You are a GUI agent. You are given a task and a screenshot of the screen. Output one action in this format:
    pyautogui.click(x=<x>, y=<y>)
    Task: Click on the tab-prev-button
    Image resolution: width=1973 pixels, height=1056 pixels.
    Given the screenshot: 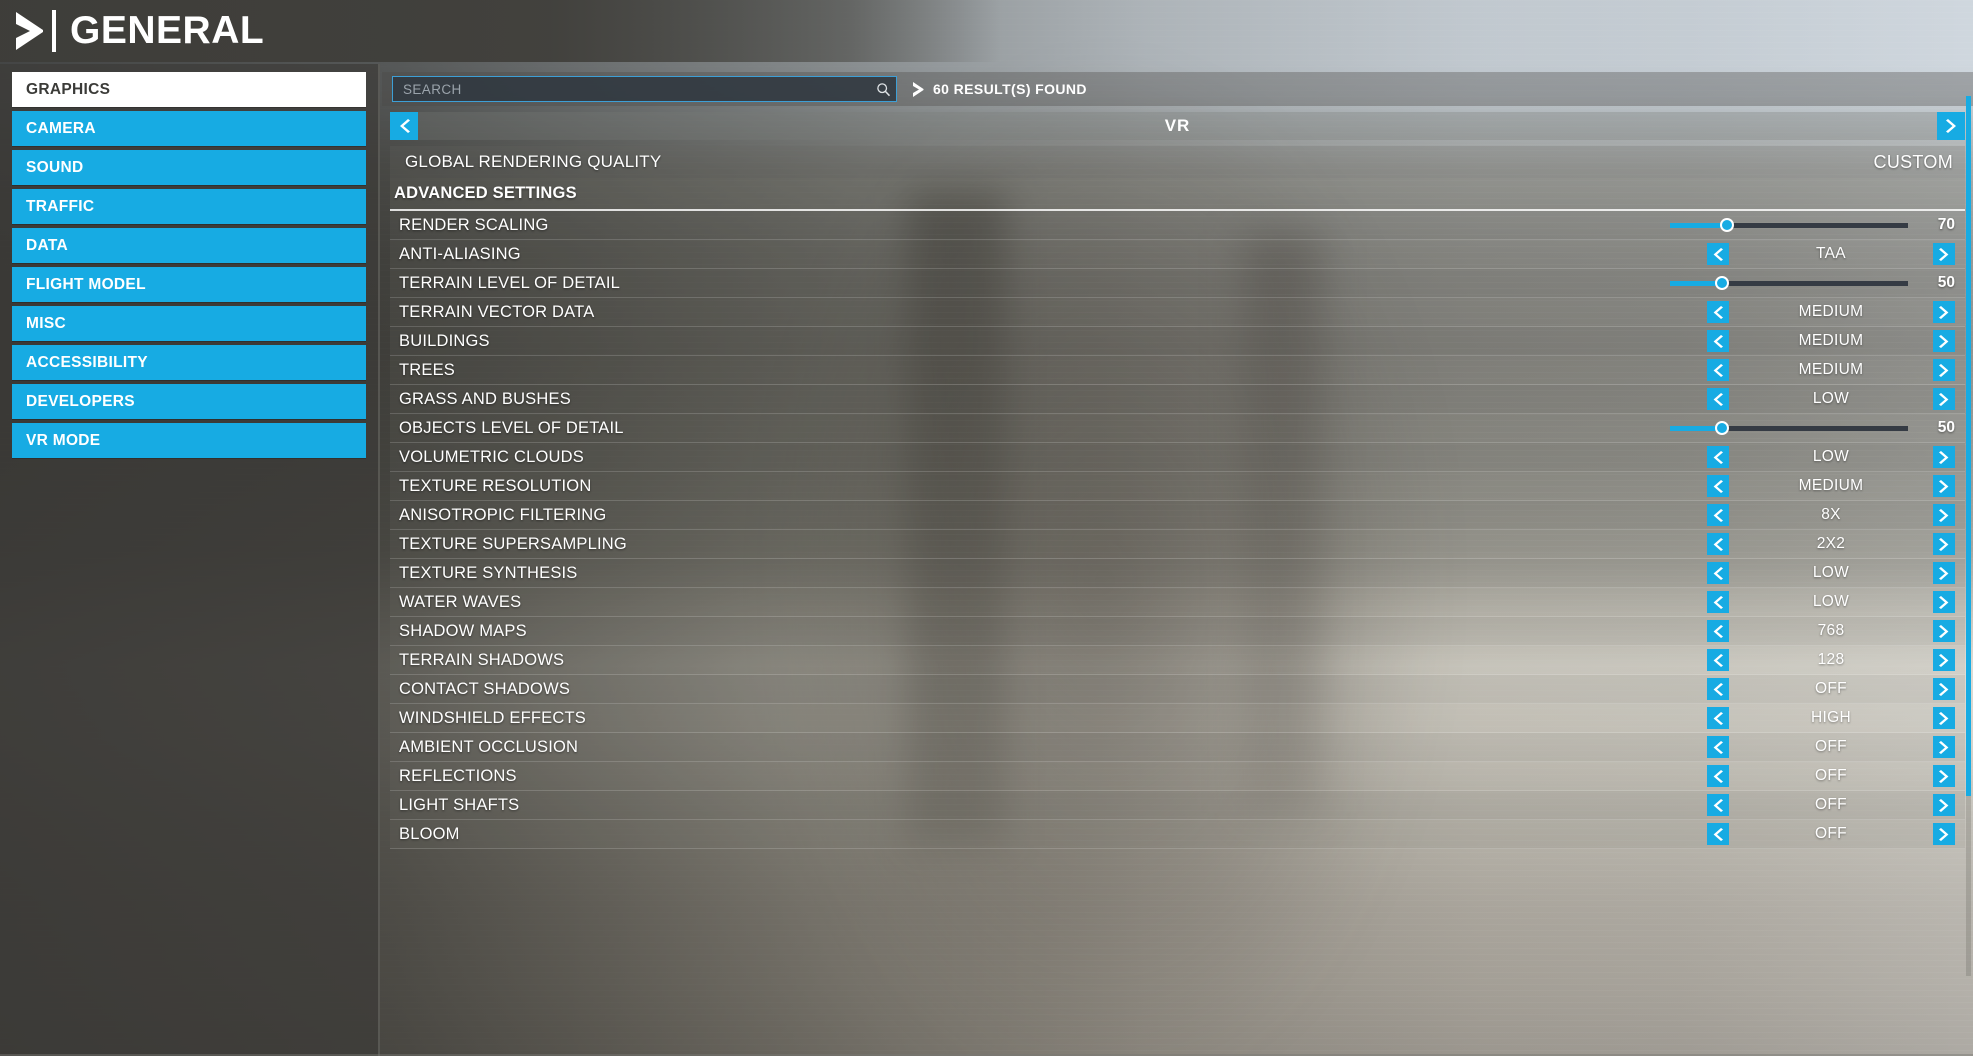 What is the action you would take?
    pyautogui.click(x=404, y=126)
    